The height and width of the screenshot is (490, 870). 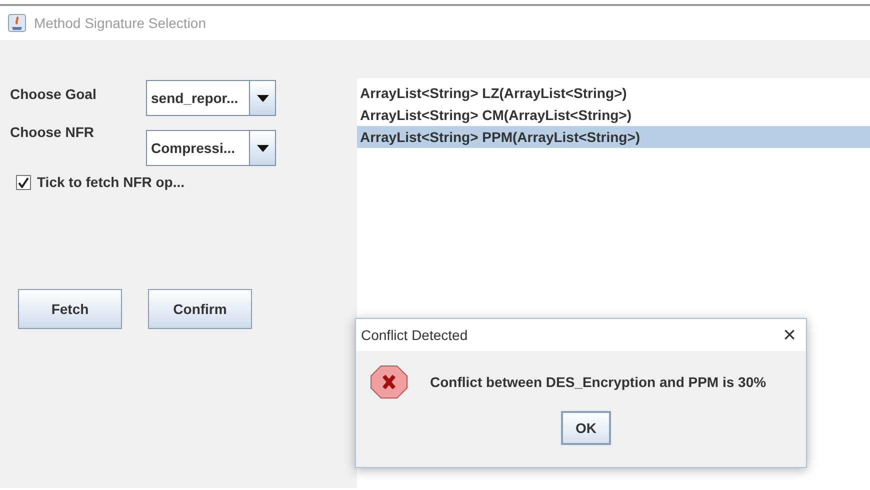 What do you see at coordinates (389, 382) in the screenshot?
I see `error-icon` at bounding box center [389, 382].